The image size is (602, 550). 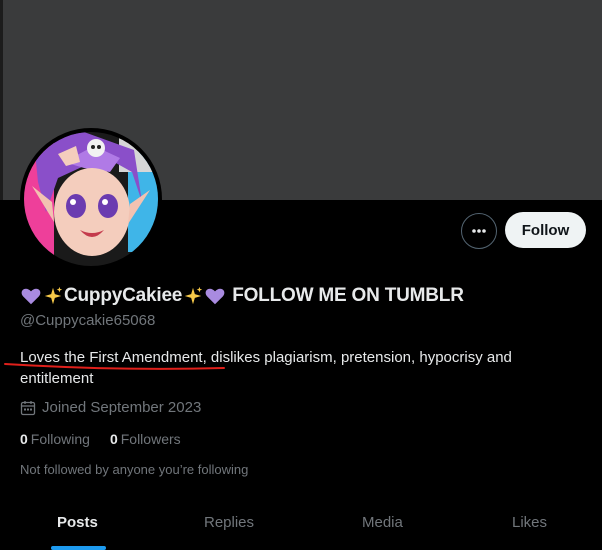 What do you see at coordinates (77, 522) in the screenshot?
I see `tab-posts: Posts` at bounding box center [77, 522].